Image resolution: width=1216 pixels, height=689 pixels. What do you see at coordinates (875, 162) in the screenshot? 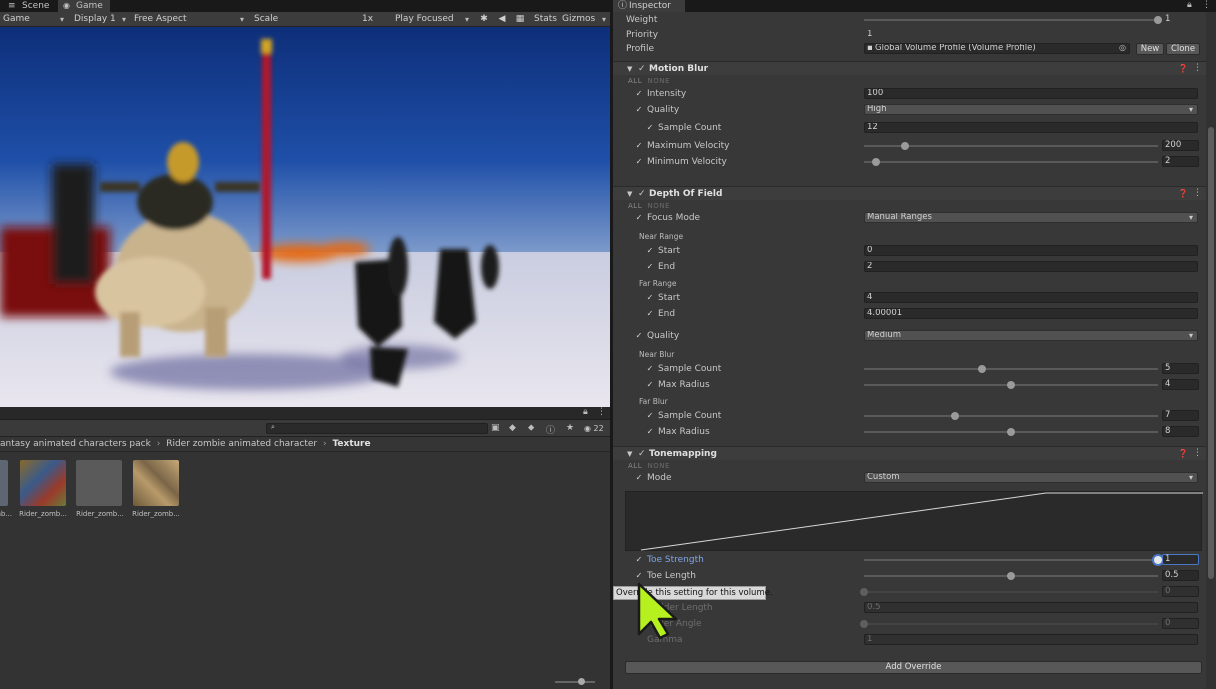
I see `mb-minvel-handle` at bounding box center [875, 162].